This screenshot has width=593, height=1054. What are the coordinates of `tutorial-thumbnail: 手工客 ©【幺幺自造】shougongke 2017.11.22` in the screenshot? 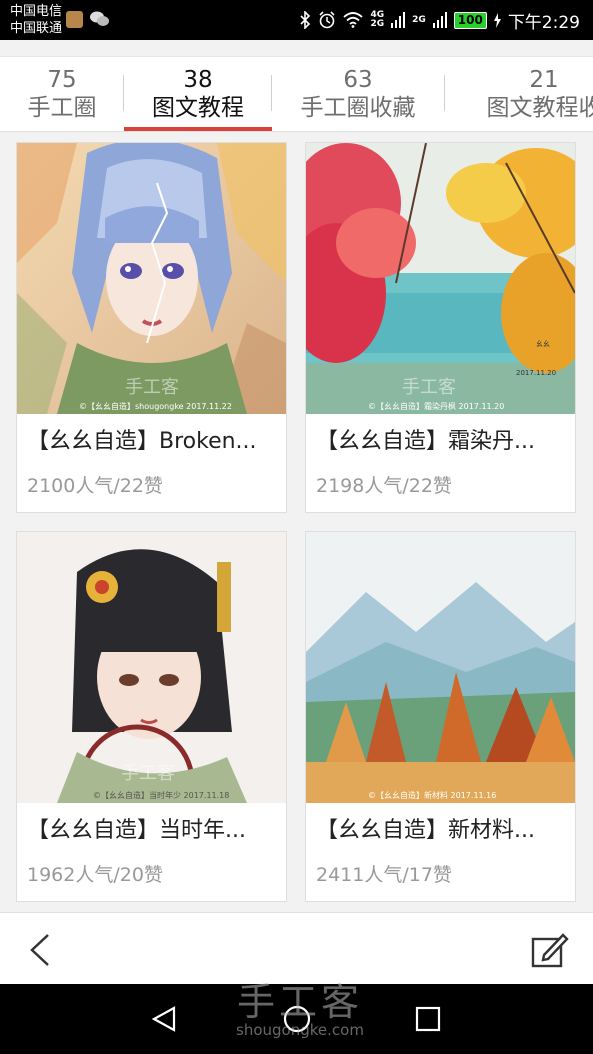 It's located at (151, 278).